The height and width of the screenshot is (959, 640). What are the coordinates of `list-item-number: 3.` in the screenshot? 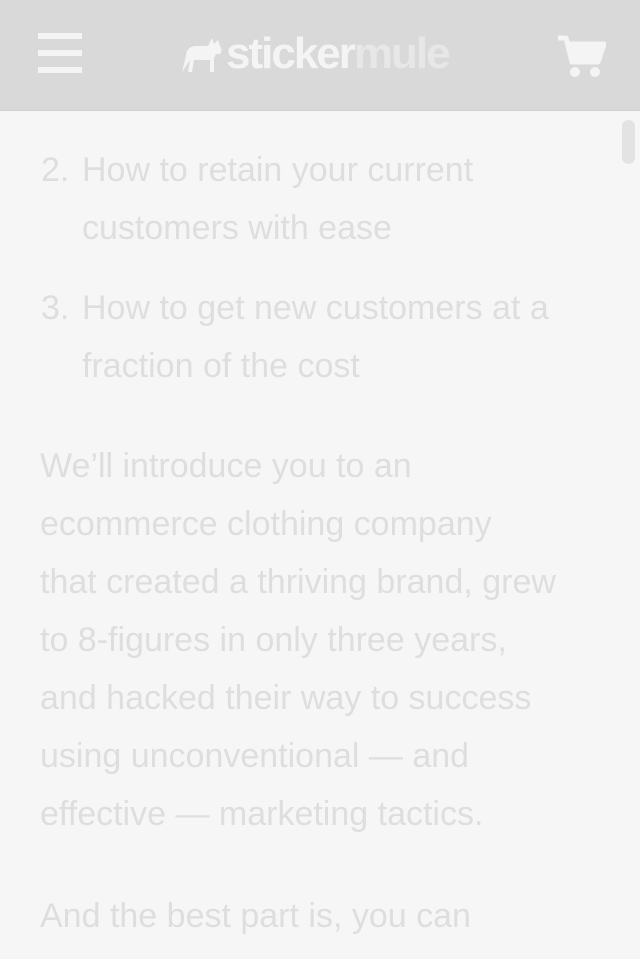 It's located at (55, 308).